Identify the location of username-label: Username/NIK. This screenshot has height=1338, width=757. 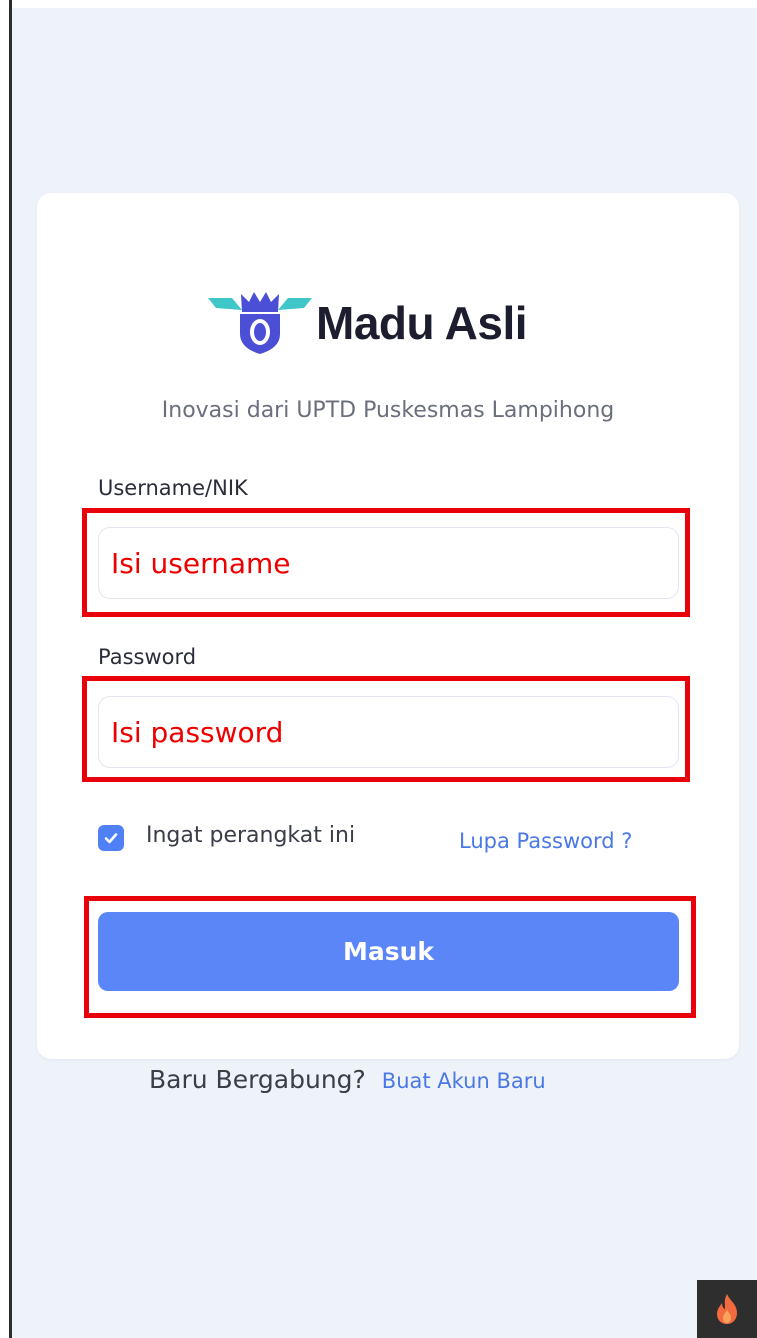
(173, 488).